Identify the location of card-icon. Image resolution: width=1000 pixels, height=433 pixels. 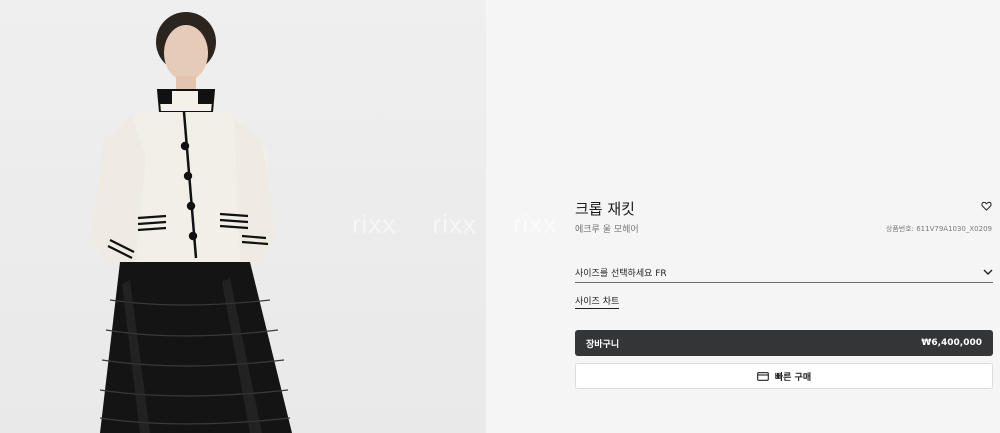
(763, 376).